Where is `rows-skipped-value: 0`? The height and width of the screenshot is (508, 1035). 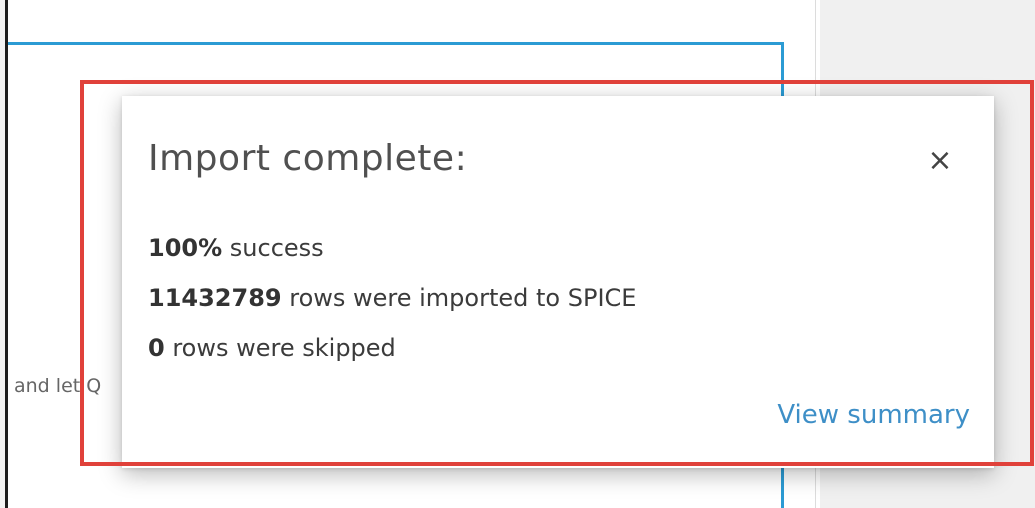 rows-skipped-value: 0 is located at coordinates (156, 348).